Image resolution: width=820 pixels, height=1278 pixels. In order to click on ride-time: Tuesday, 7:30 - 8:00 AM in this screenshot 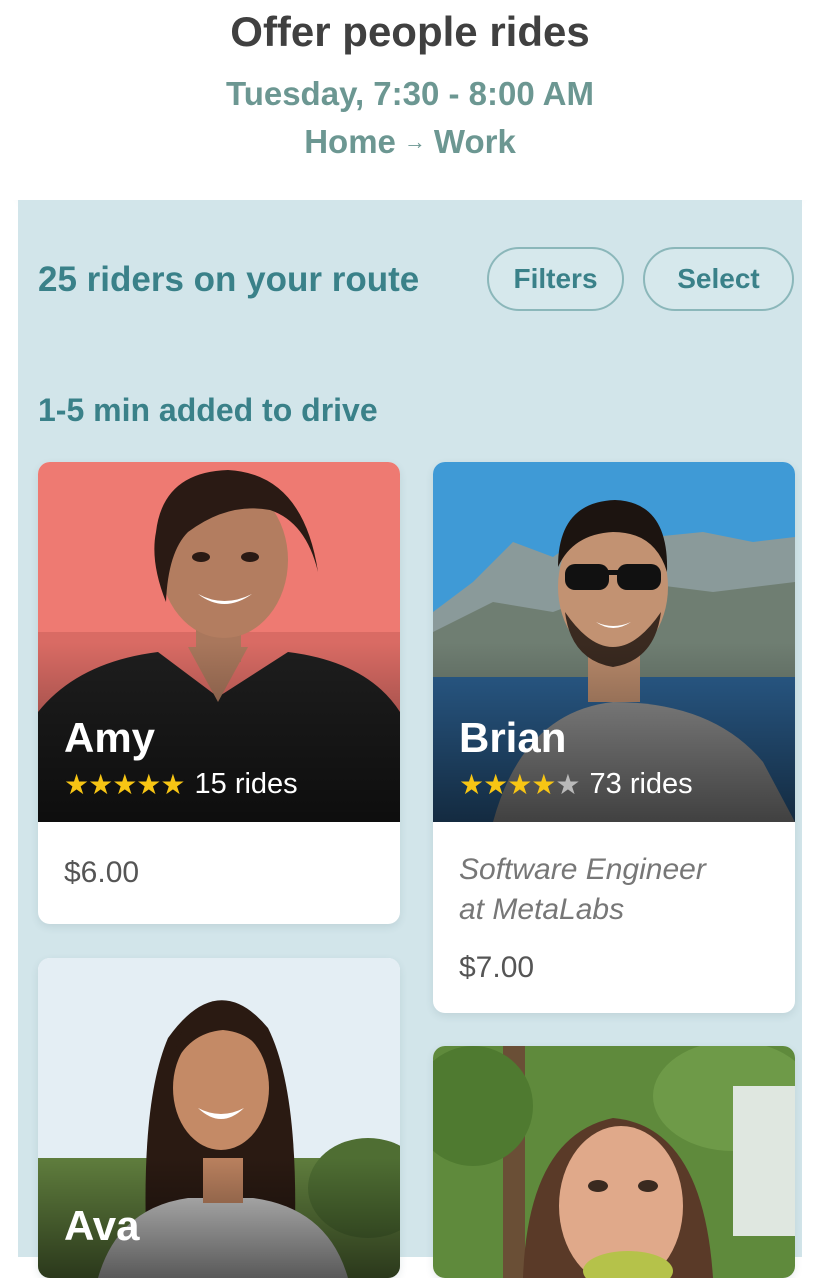, I will do `click(409, 93)`.